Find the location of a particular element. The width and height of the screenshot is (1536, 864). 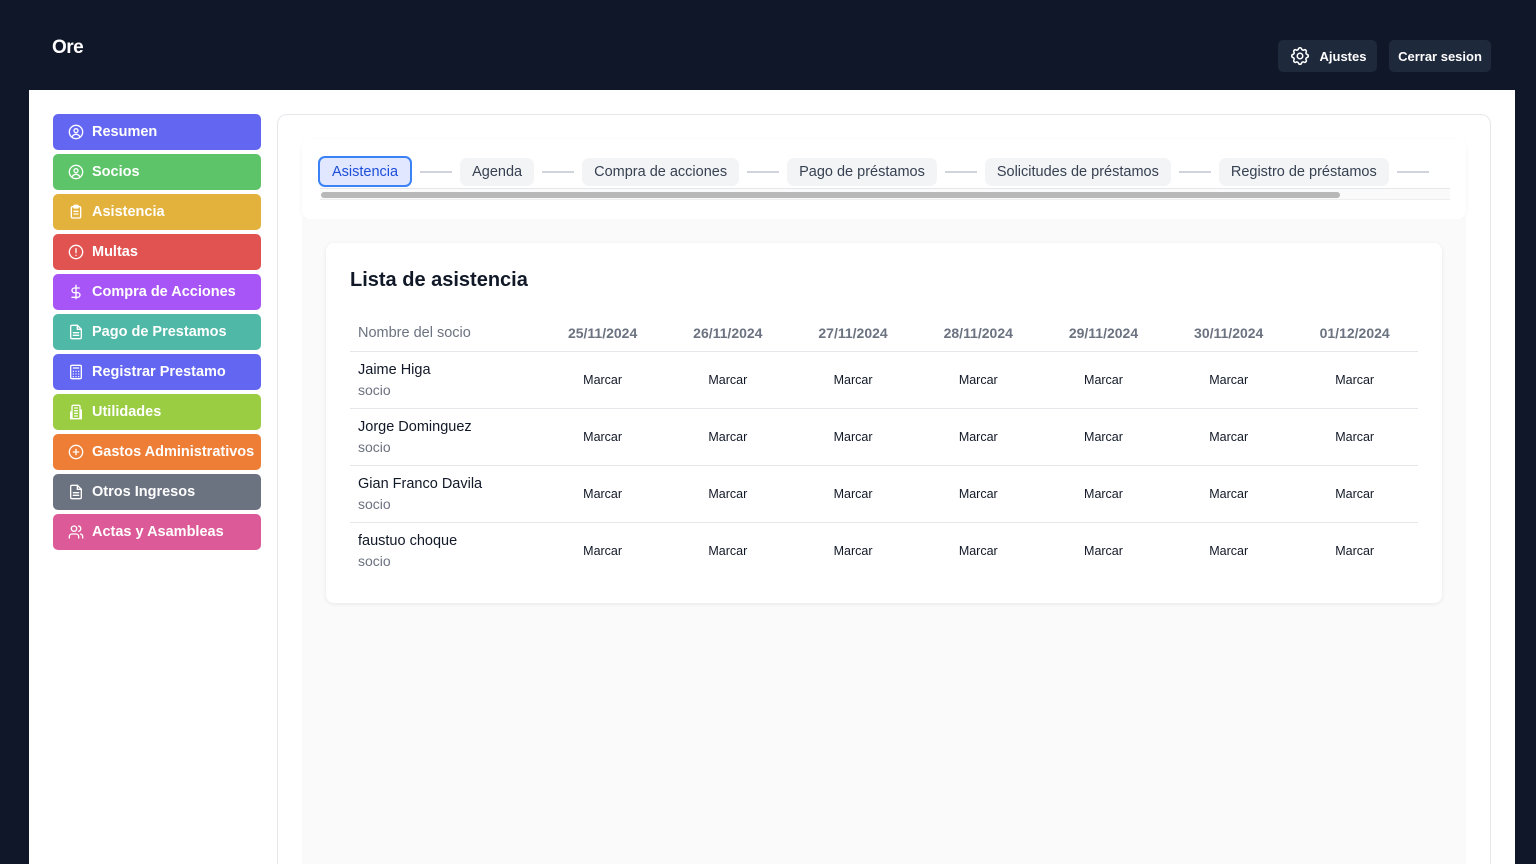

sidebar-item-socios: Socios is located at coordinates (157, 172).